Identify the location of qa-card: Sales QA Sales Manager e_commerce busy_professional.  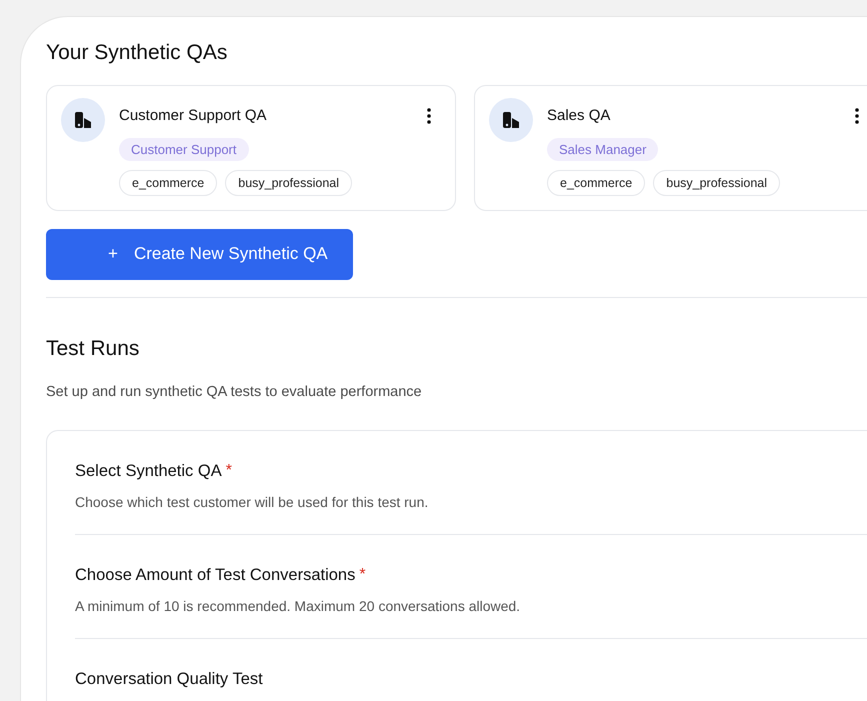
(670, 147).